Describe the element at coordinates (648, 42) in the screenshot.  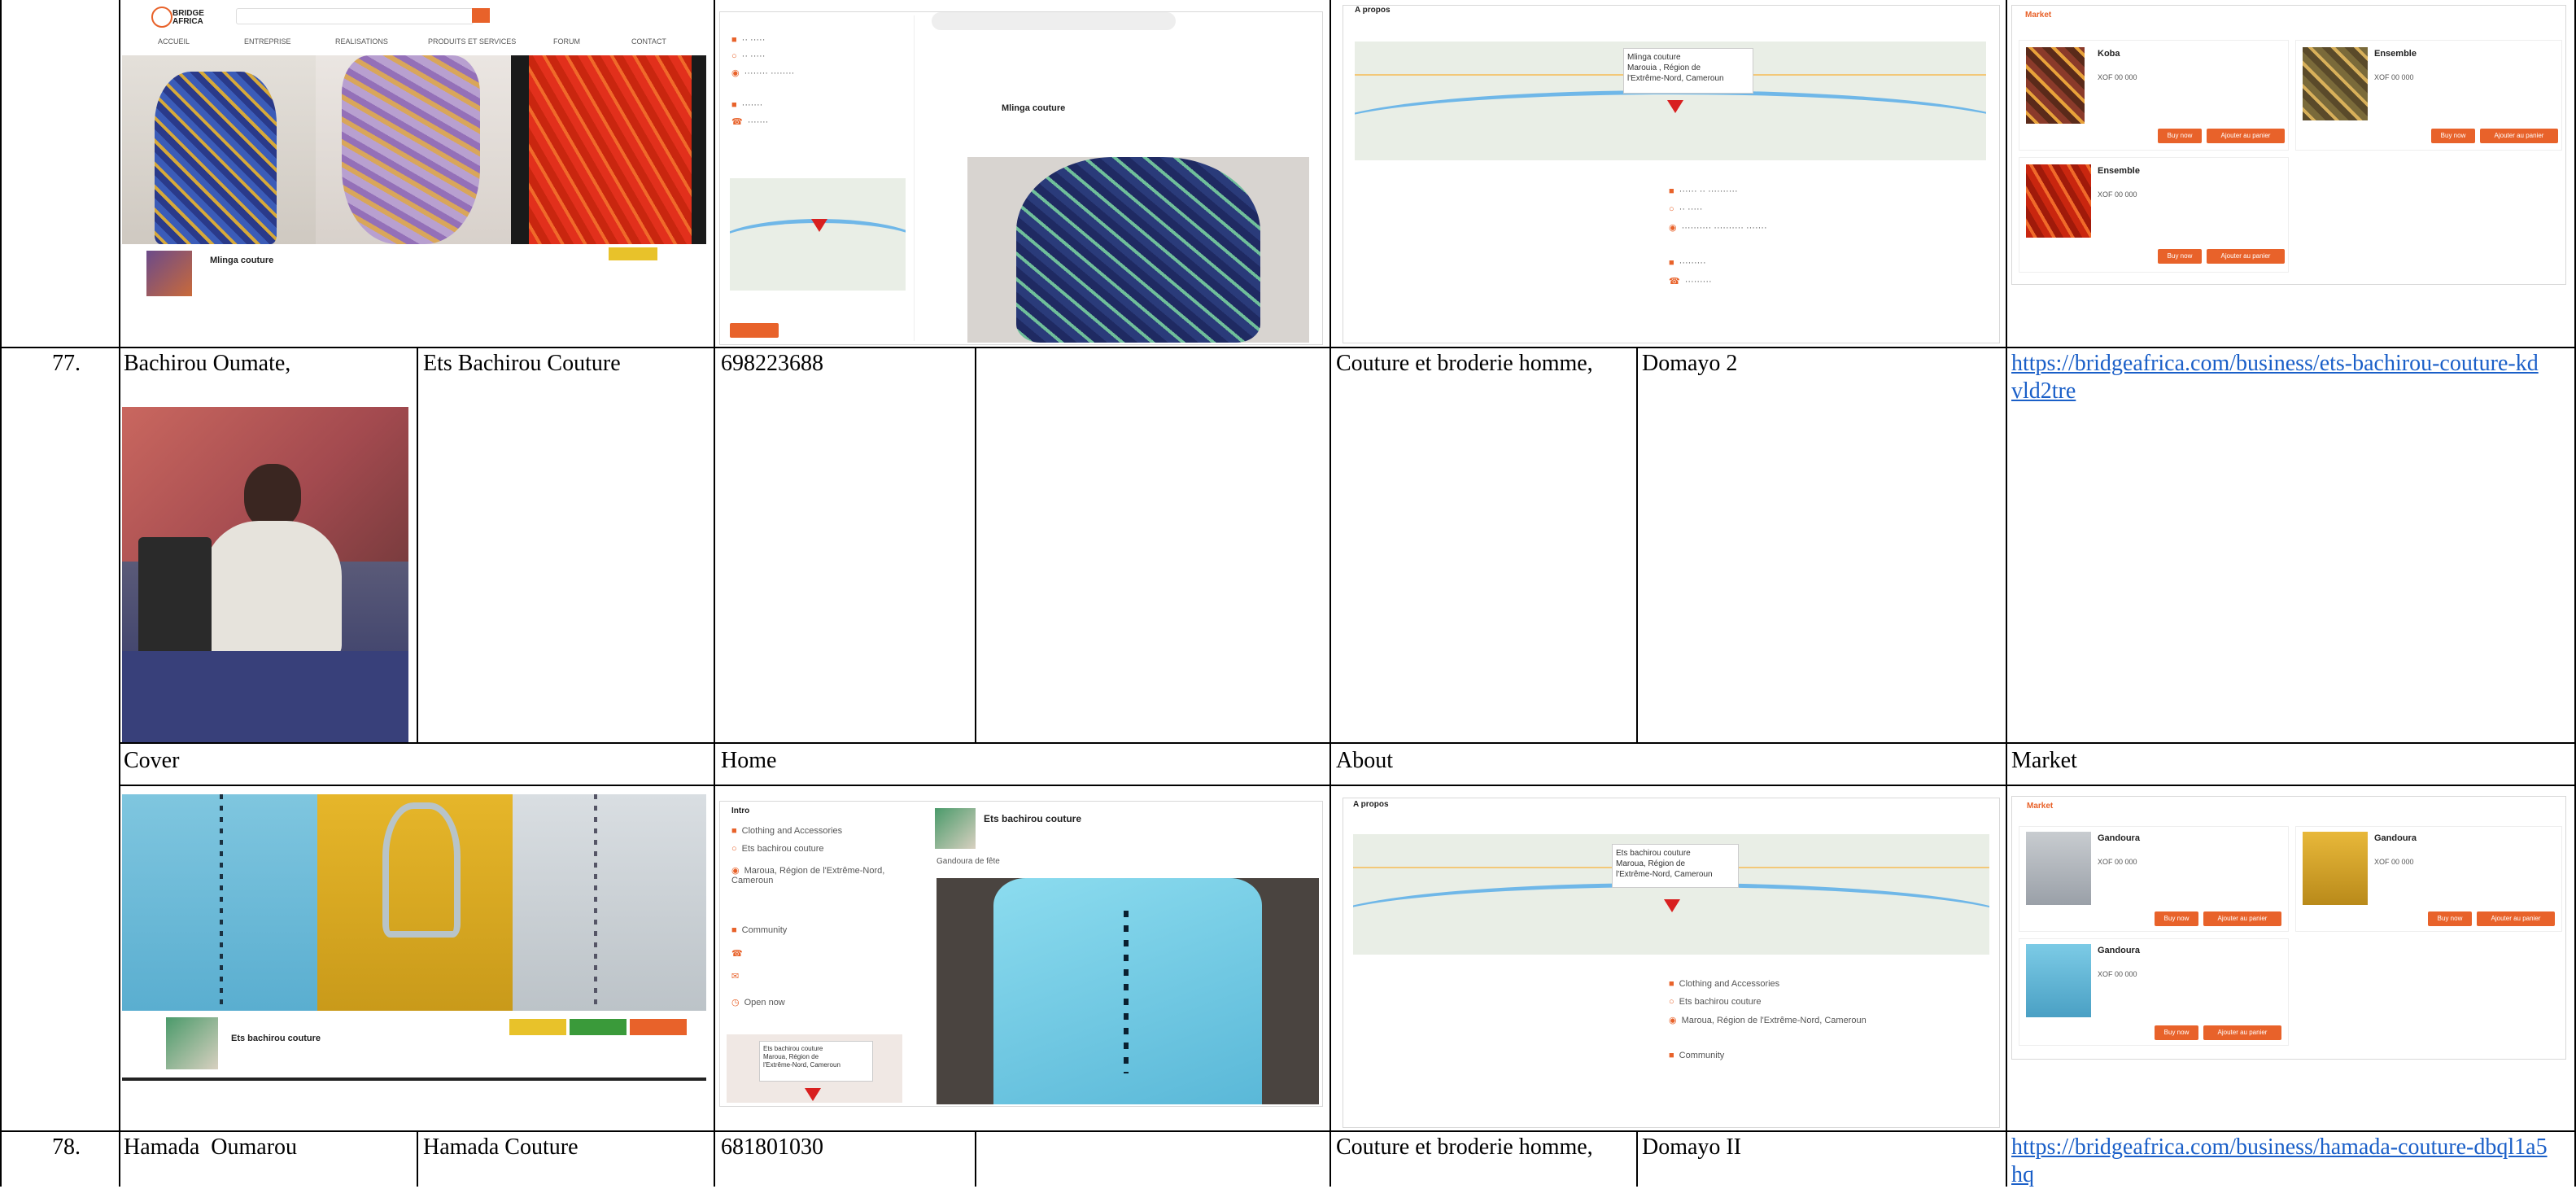
I see `nav-item: CONTACT` at that location.